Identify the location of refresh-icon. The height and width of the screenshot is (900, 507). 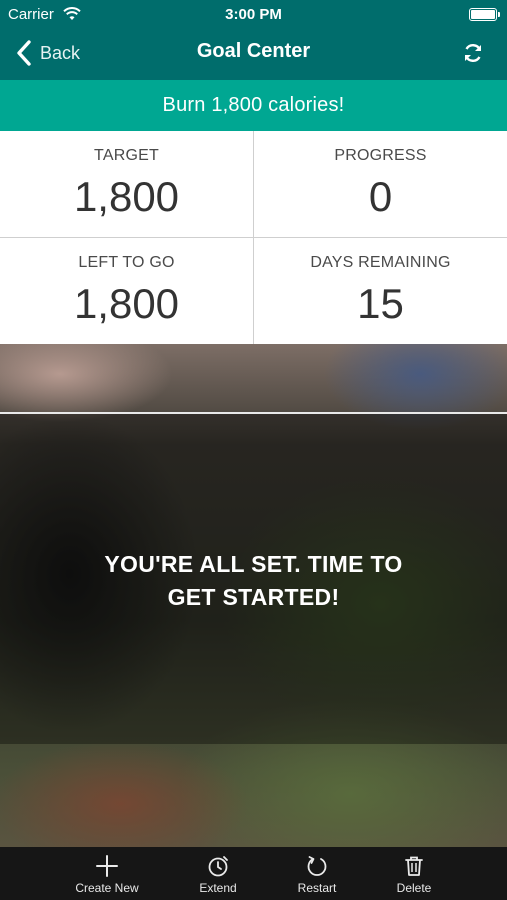
(473, 53).